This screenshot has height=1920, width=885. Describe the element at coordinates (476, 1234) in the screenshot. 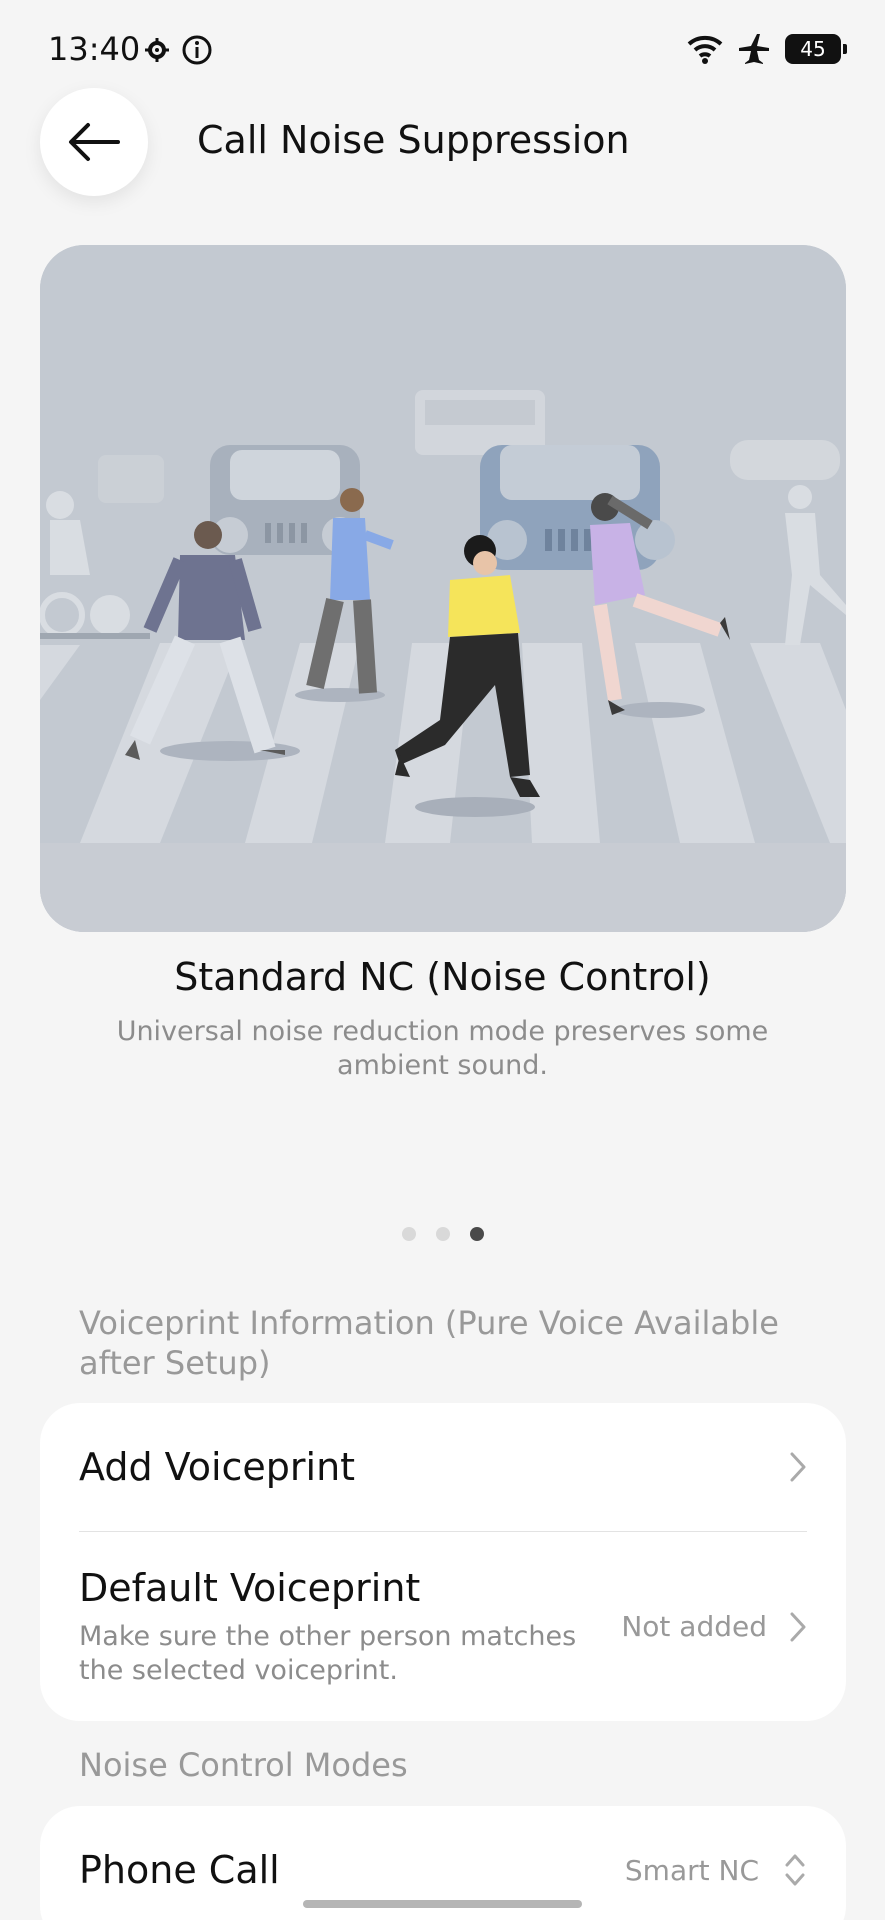

I see `pager-dot-3-active` at that location.